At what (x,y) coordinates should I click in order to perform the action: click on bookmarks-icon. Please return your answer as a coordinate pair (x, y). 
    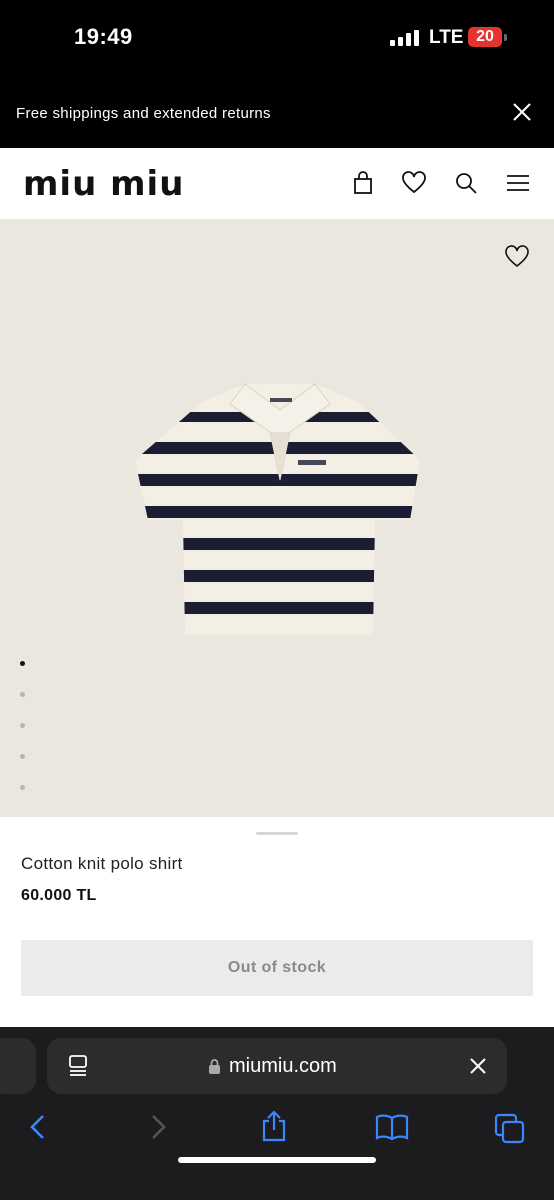
    Looking at the image, I should click on (392, 1127).